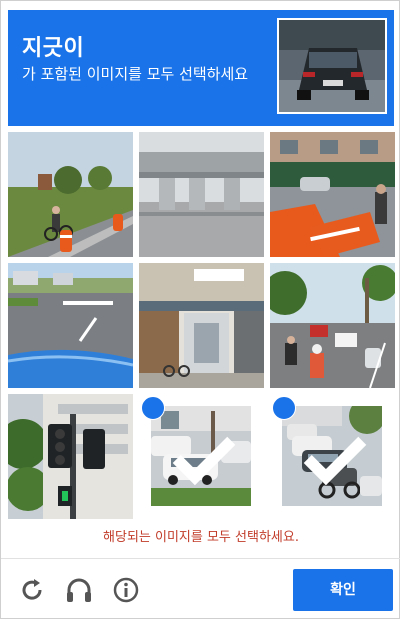 This screenshot has width=400, height=619. I want to click on sample-image, so click(332, 66).